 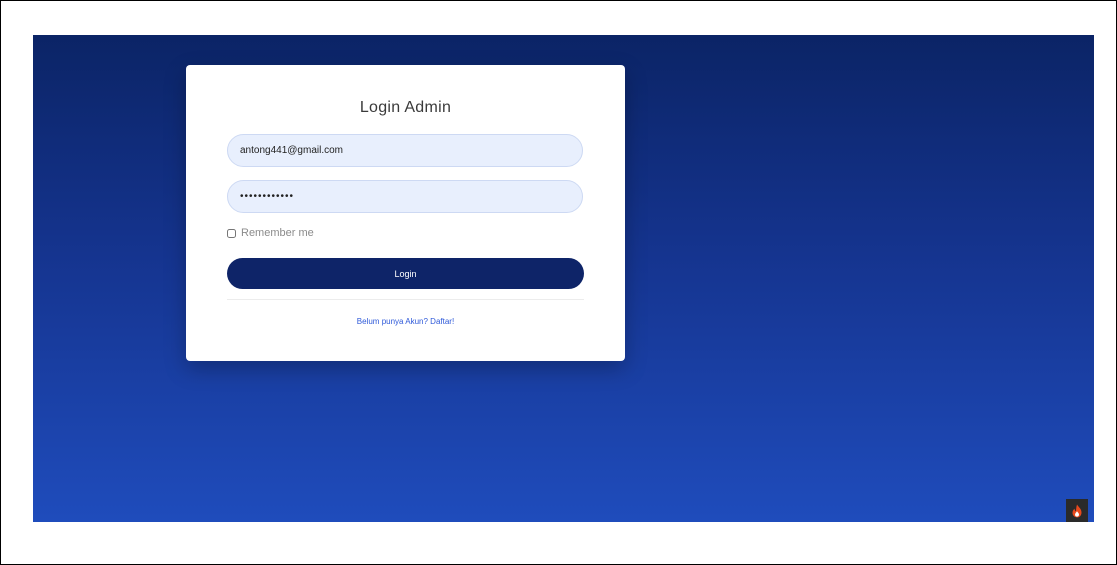 I want to click on codeigniter-flame-icon, so click(x=1077, y=510).